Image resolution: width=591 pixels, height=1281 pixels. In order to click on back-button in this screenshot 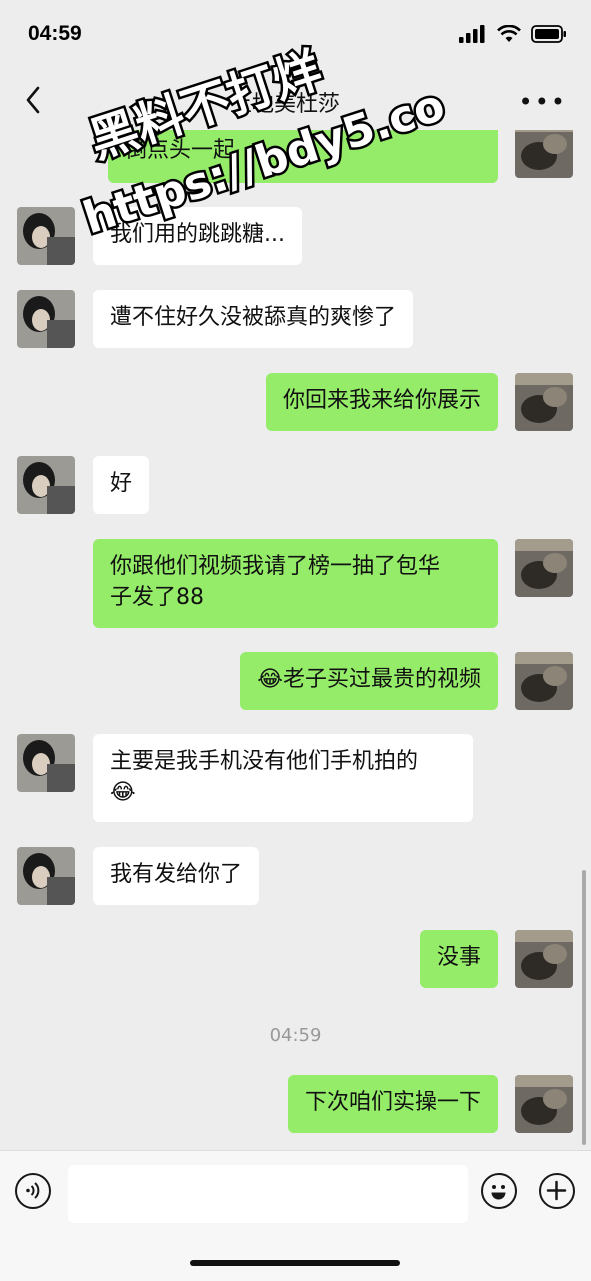, I will do `click(33, 100)`.